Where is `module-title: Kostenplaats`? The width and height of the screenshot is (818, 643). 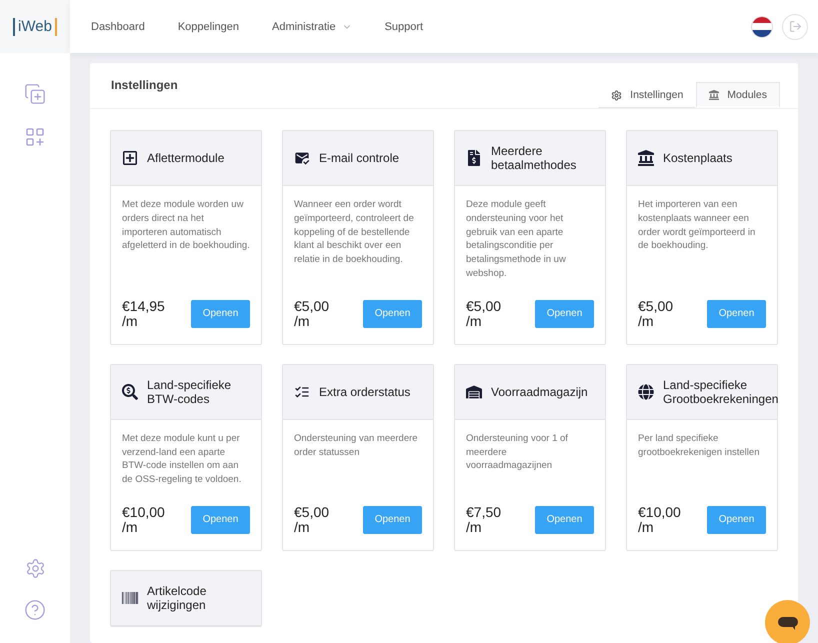 module-title: Kostenplaats is located at coordinates (697, 158).